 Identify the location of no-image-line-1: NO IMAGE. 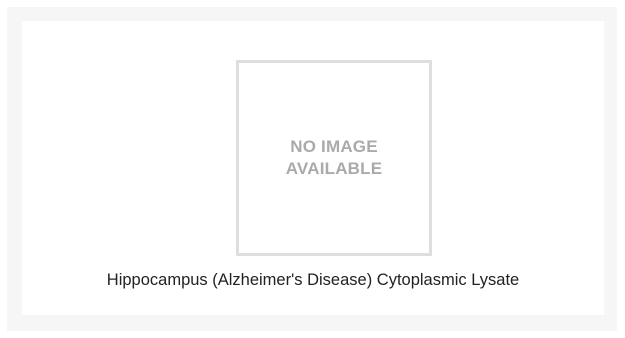
(334, 146).